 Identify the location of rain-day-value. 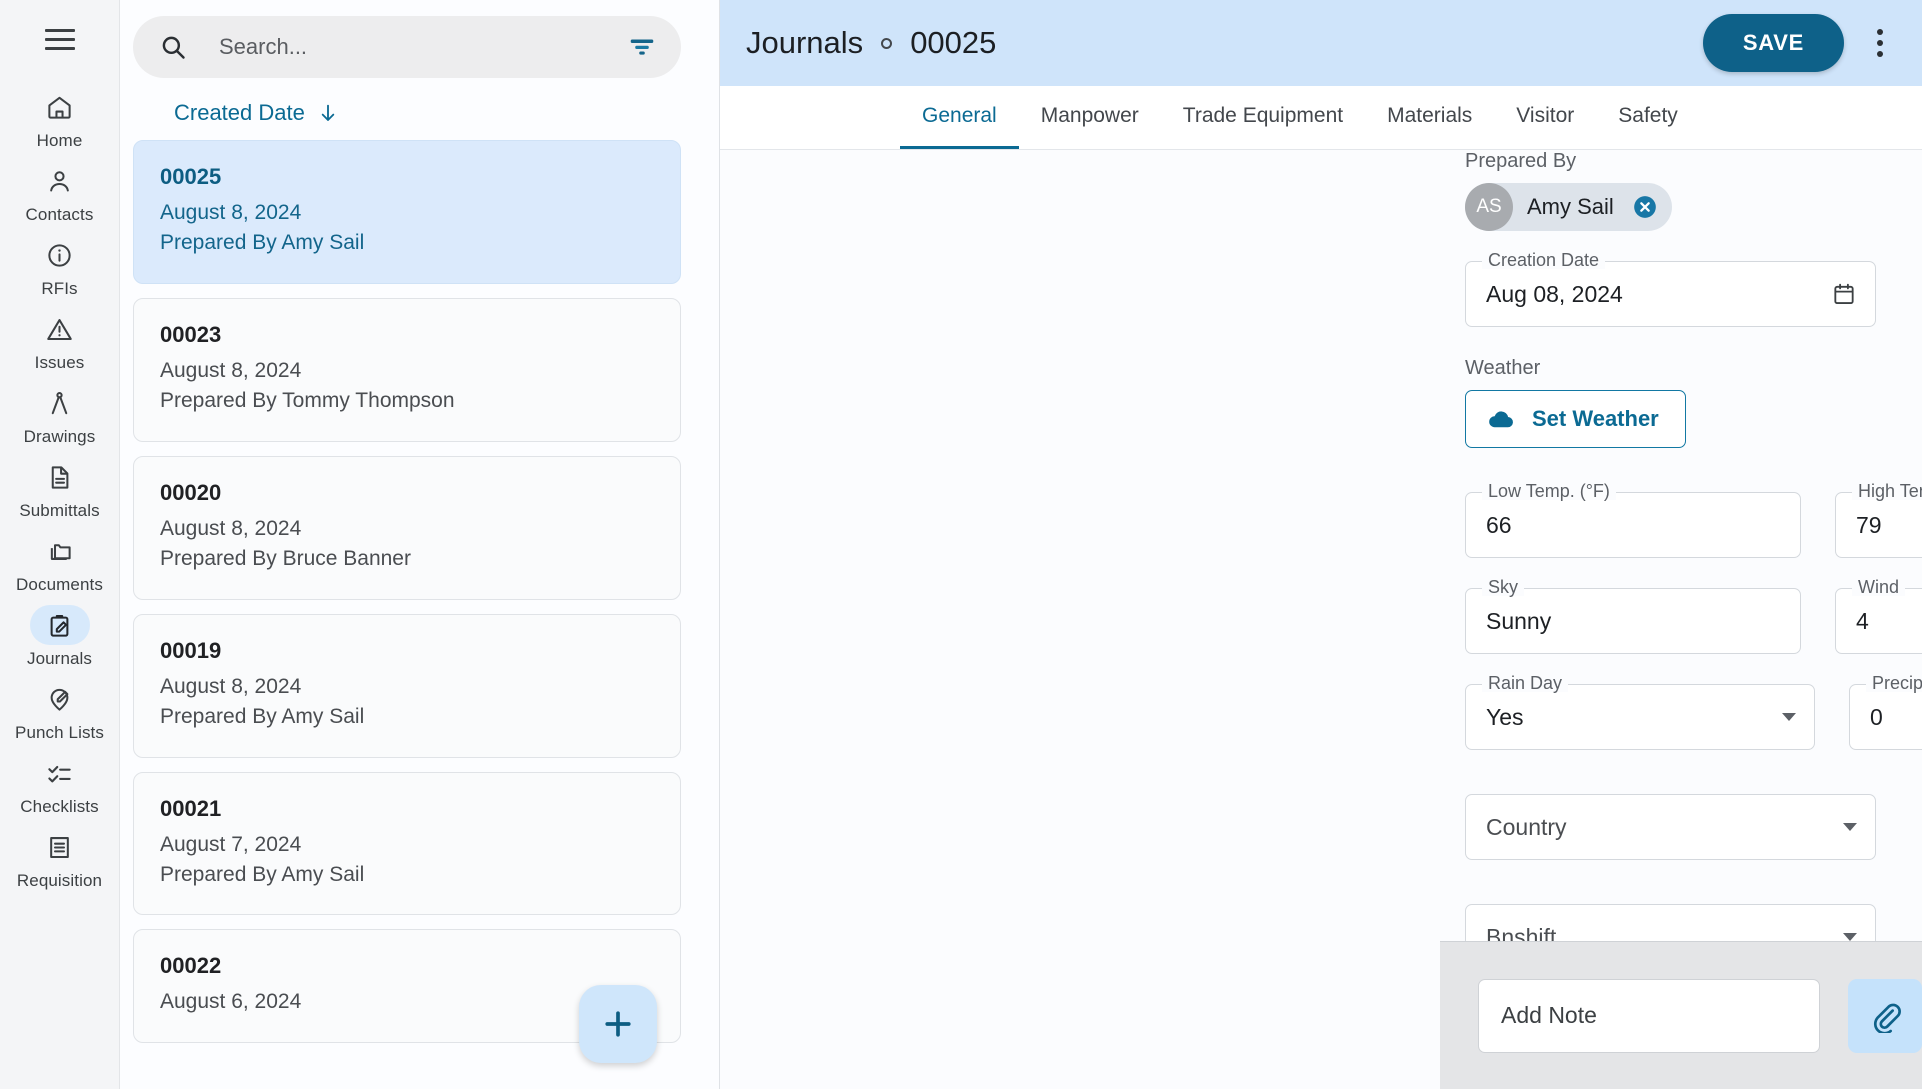
(1634, 717).